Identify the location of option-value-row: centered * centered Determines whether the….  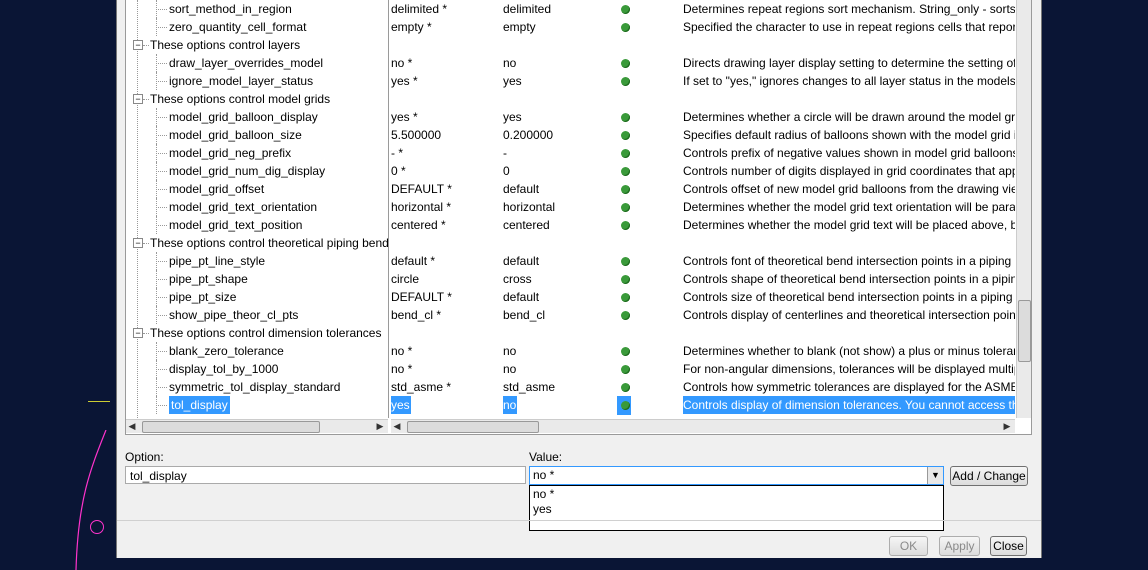
(703, 225).